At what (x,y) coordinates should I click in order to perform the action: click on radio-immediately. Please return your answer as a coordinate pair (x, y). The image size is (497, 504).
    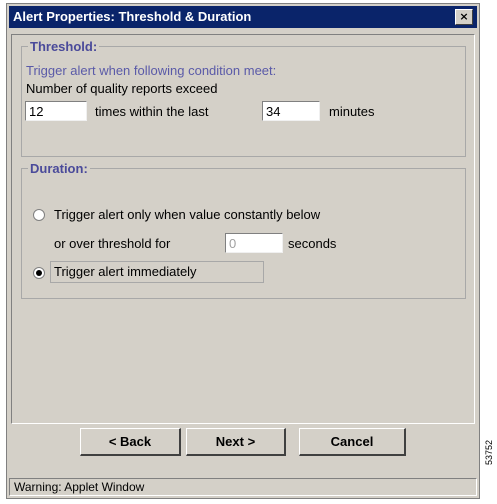
    Looking at the image, I should click on (39, 273).